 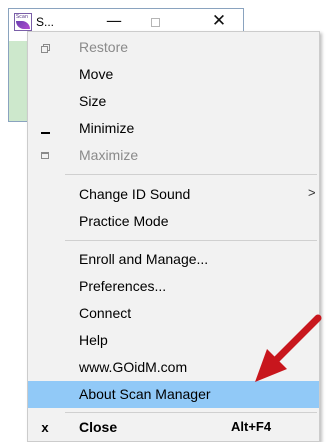 What do you see at coordinates (22, 17) in the screenshot?
I see `app-icon-text: Scan` at bounding box center [22, 17].